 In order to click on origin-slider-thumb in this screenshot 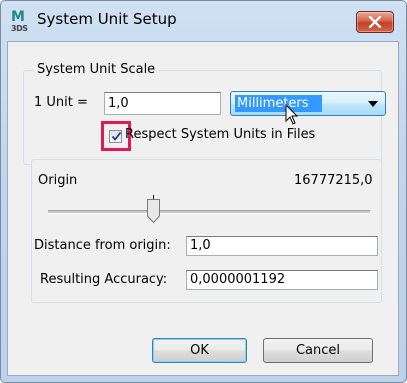, I will do `click(153, 211)`.